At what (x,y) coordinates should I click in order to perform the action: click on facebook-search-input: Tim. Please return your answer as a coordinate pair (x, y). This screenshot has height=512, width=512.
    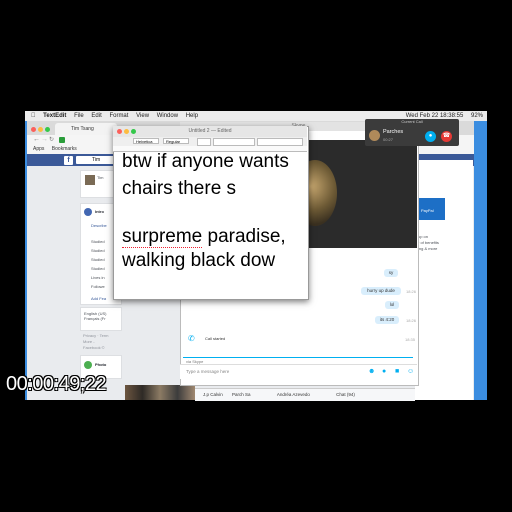
    Looking at the image, I should click on (96, 160).